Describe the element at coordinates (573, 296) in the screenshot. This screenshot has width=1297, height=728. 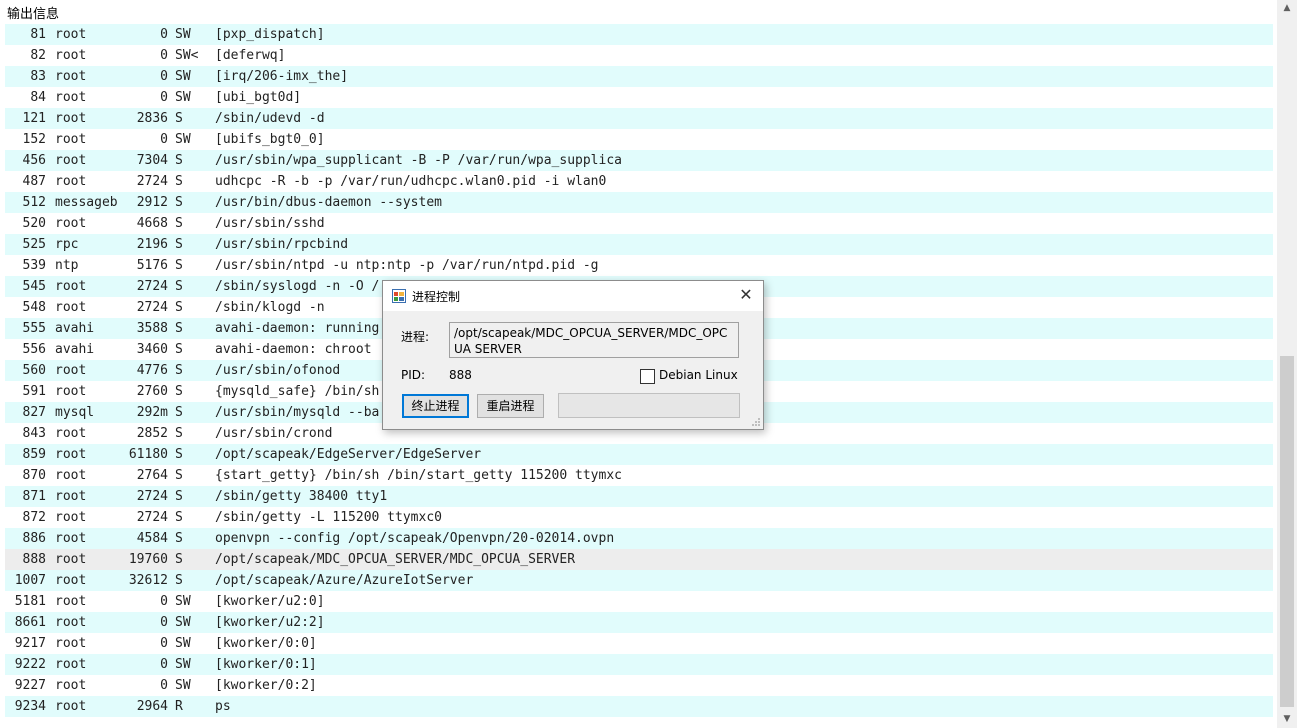
I see `dialog-titlebar: 进程控制 ✕` at that location.